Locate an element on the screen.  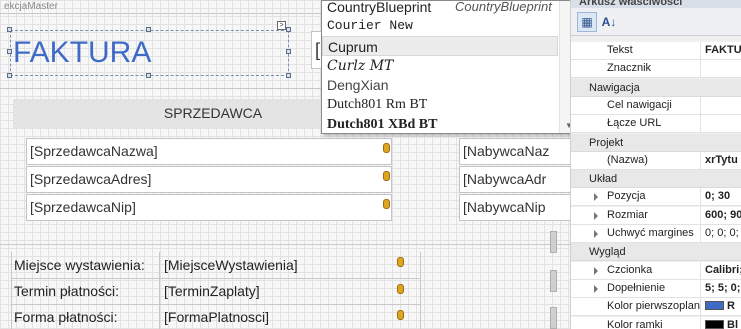
property-row: (Nazwa) xrTytu is located at coordinates (656, 160).